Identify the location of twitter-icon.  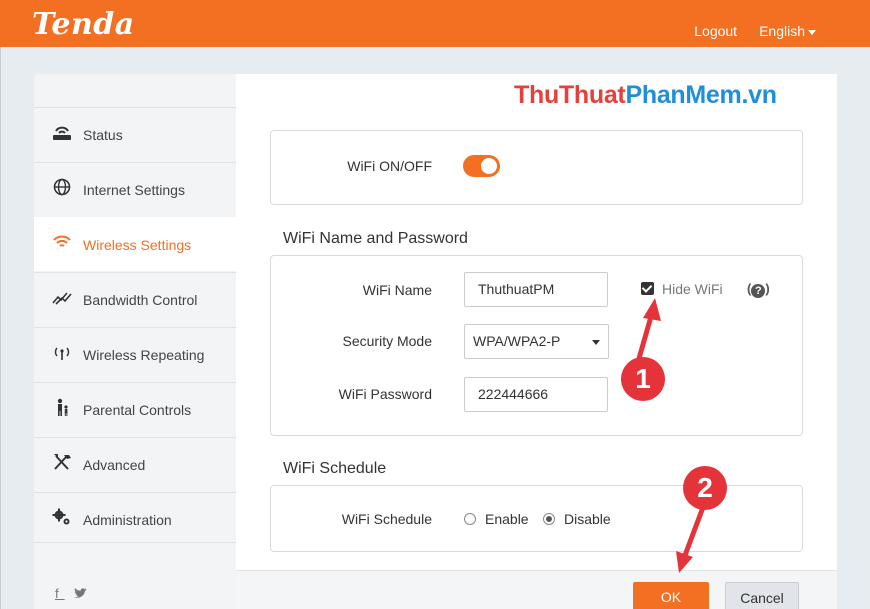
(81, 593).